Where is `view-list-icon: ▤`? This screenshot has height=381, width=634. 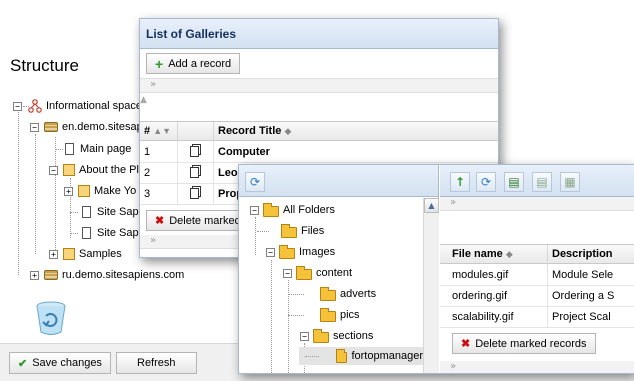
view-list-icon: ▤ is located at coordinates (542, 182).